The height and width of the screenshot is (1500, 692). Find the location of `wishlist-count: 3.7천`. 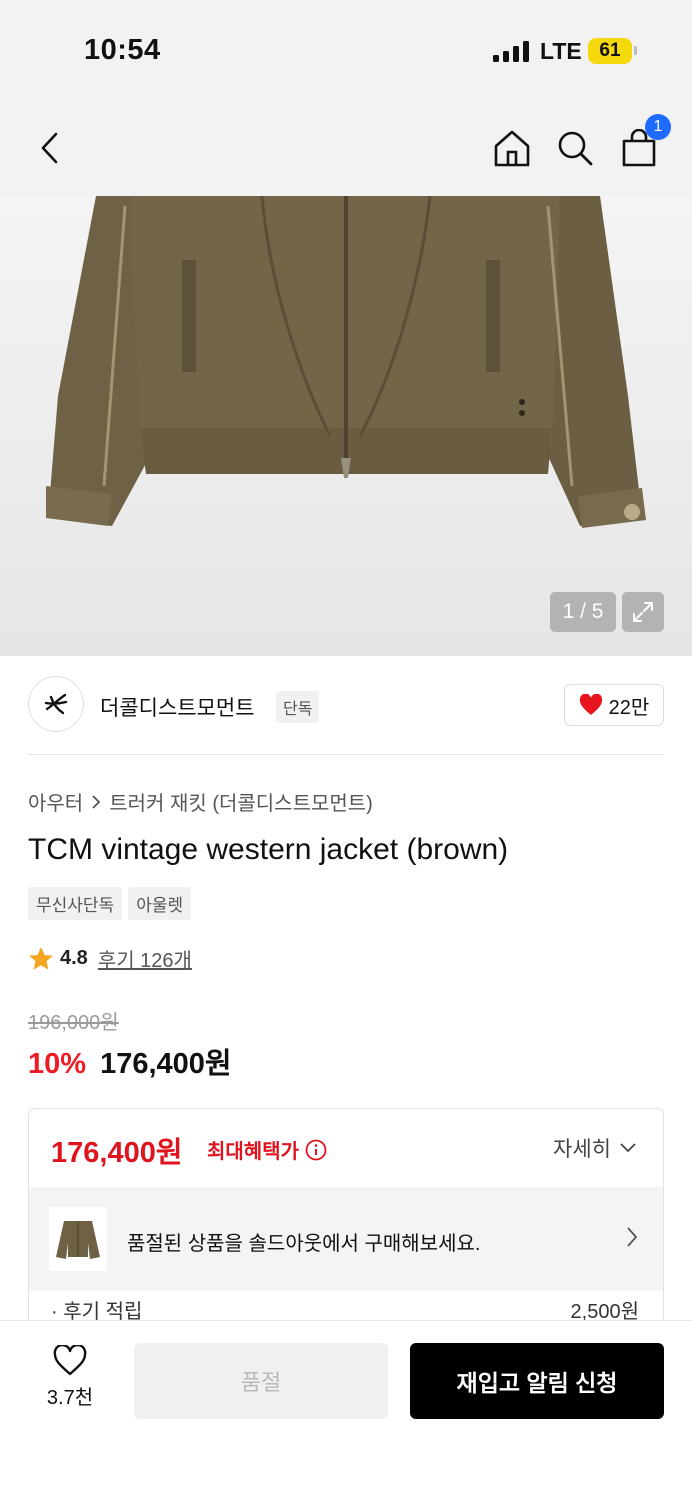

wishlist-count: 3.7천 is located at coordinates (70, 1398).